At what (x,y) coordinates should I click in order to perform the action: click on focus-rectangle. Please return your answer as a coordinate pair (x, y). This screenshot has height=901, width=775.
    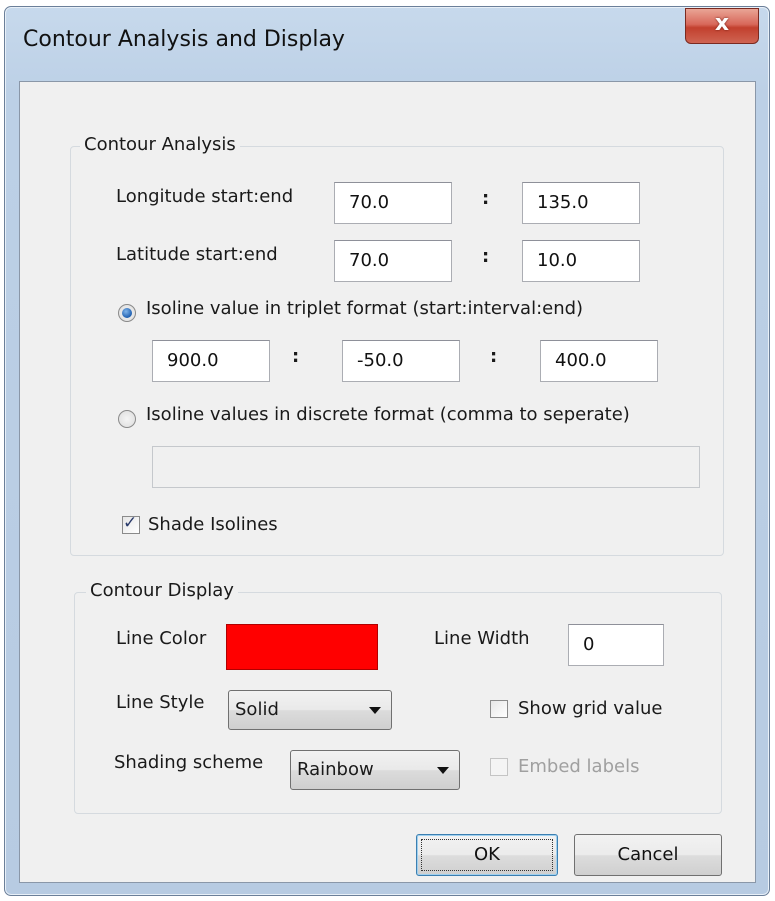
    Looking at the image, I should click on (487, 855).